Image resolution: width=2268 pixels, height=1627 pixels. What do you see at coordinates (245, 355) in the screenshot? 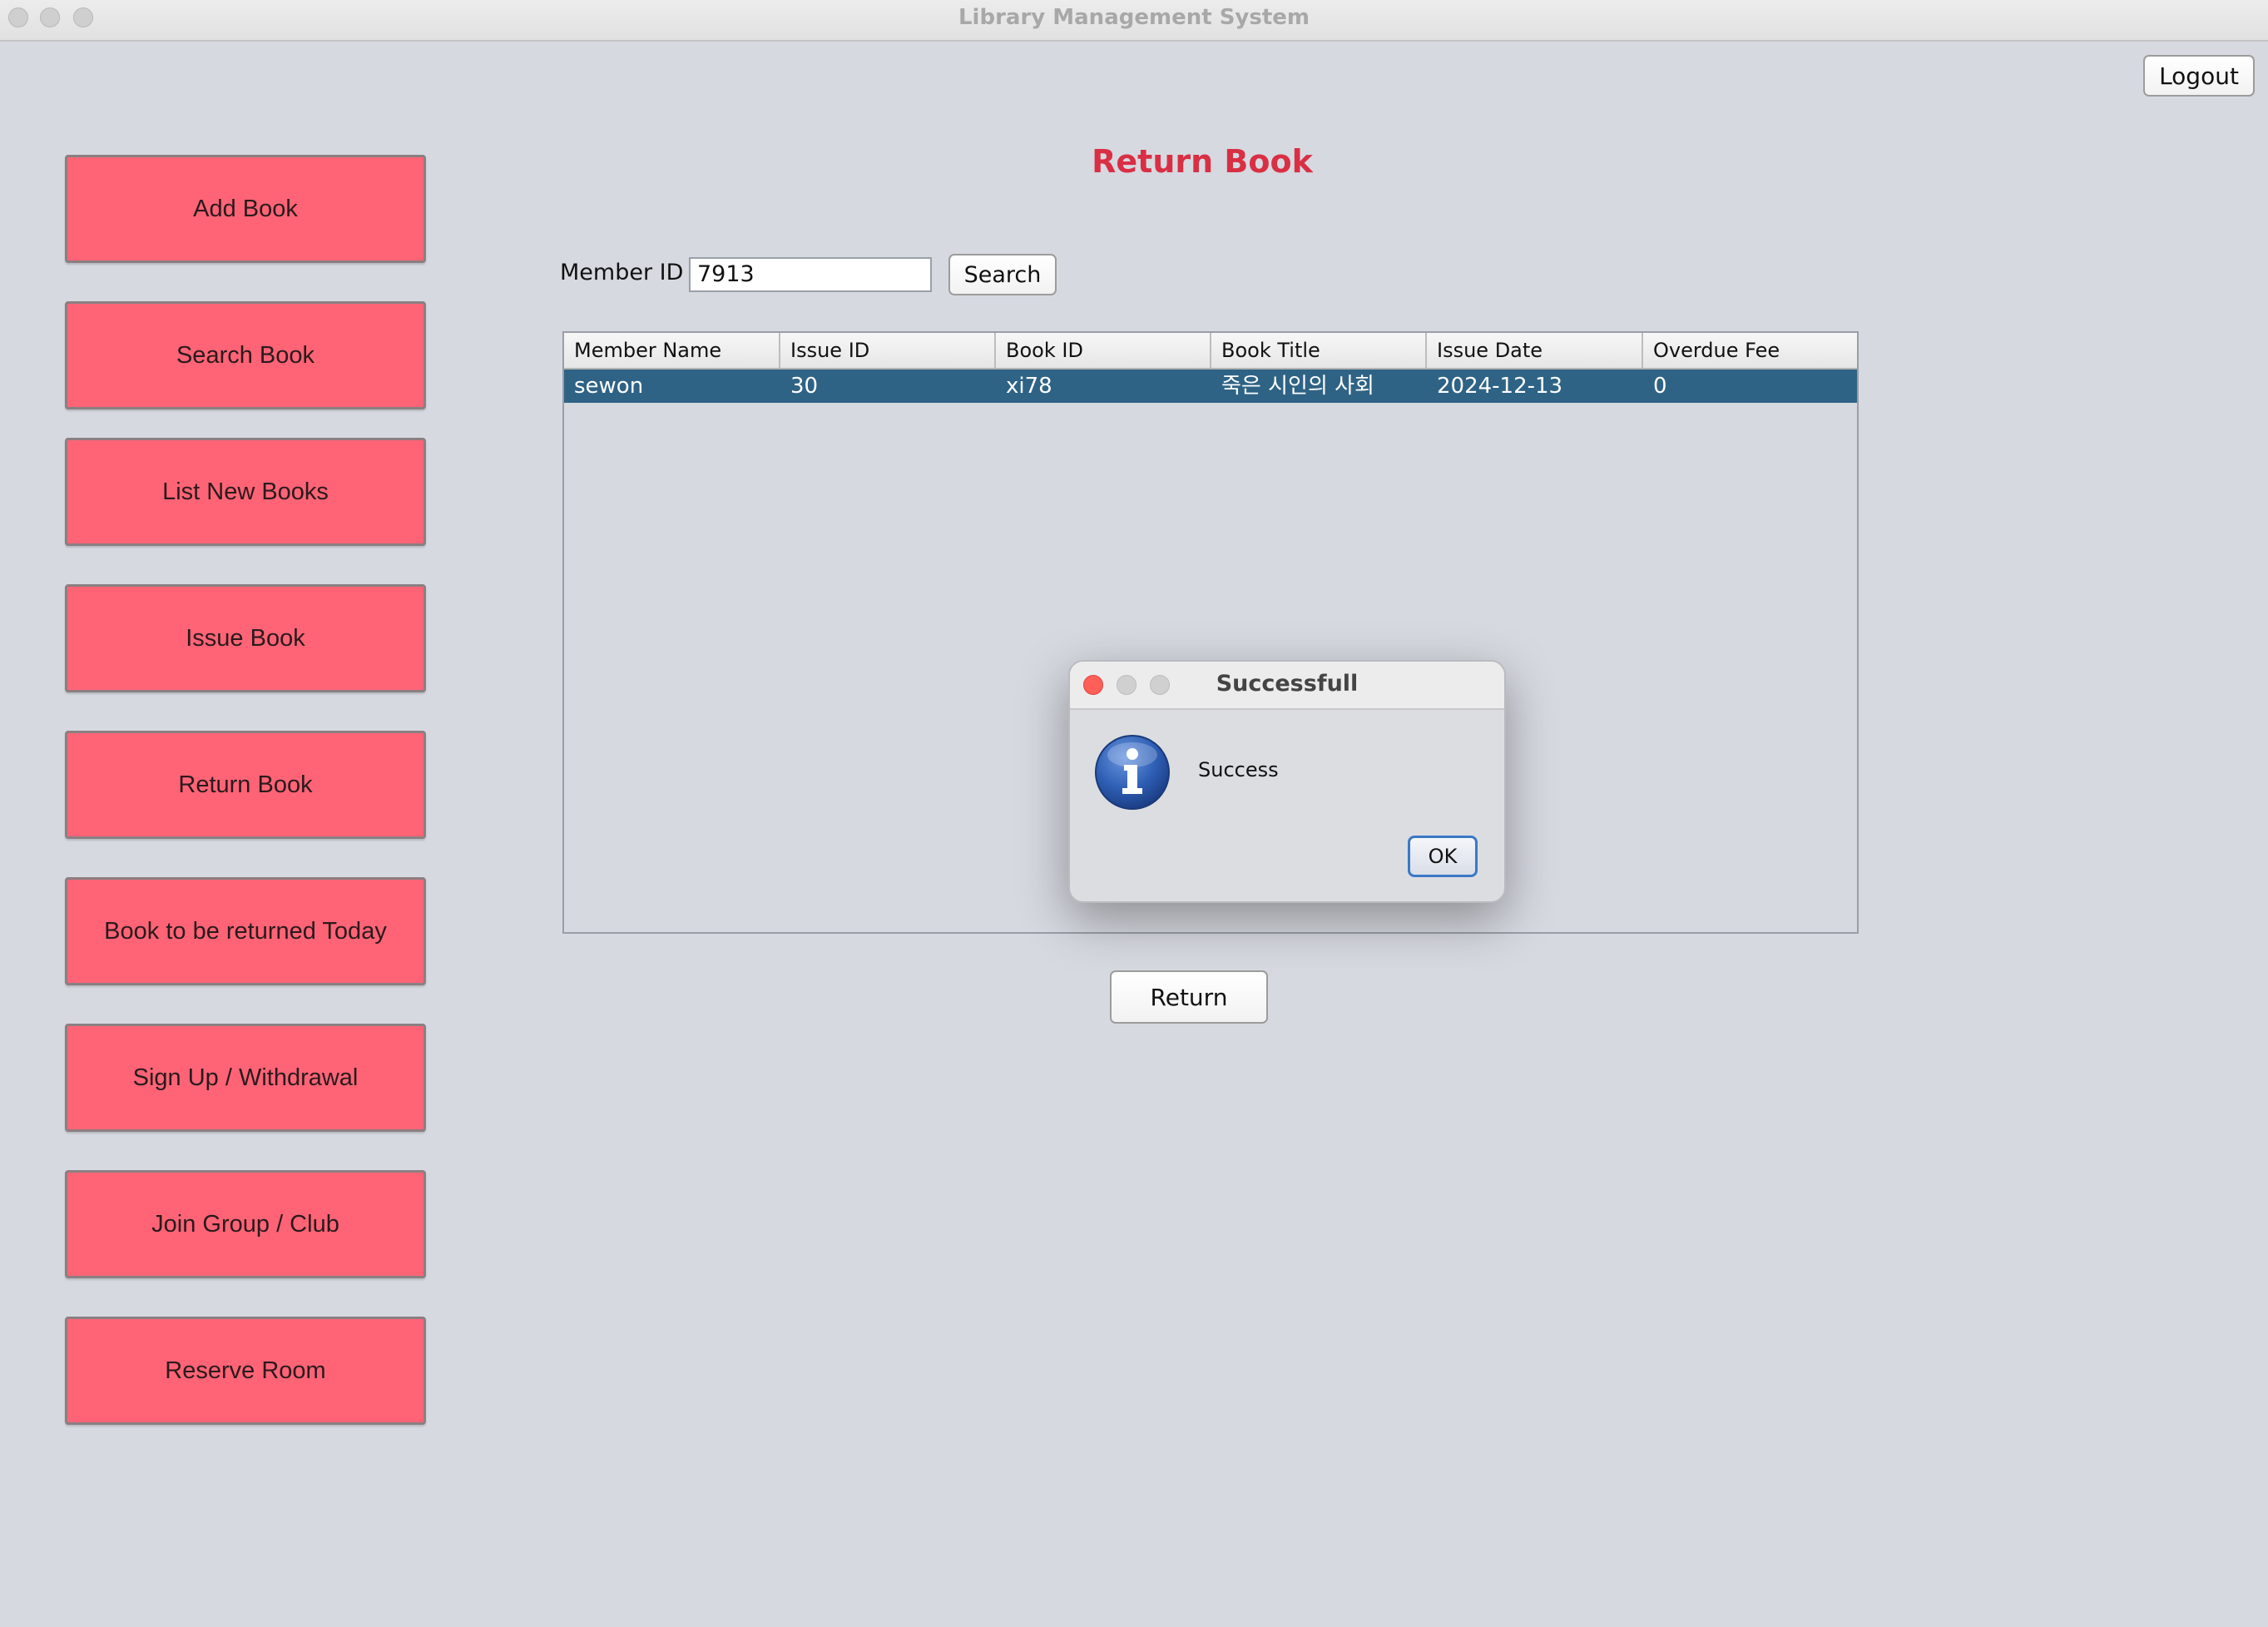
I see `sidebar-item-search-book: Search Book` at bounding box center [245, 355].